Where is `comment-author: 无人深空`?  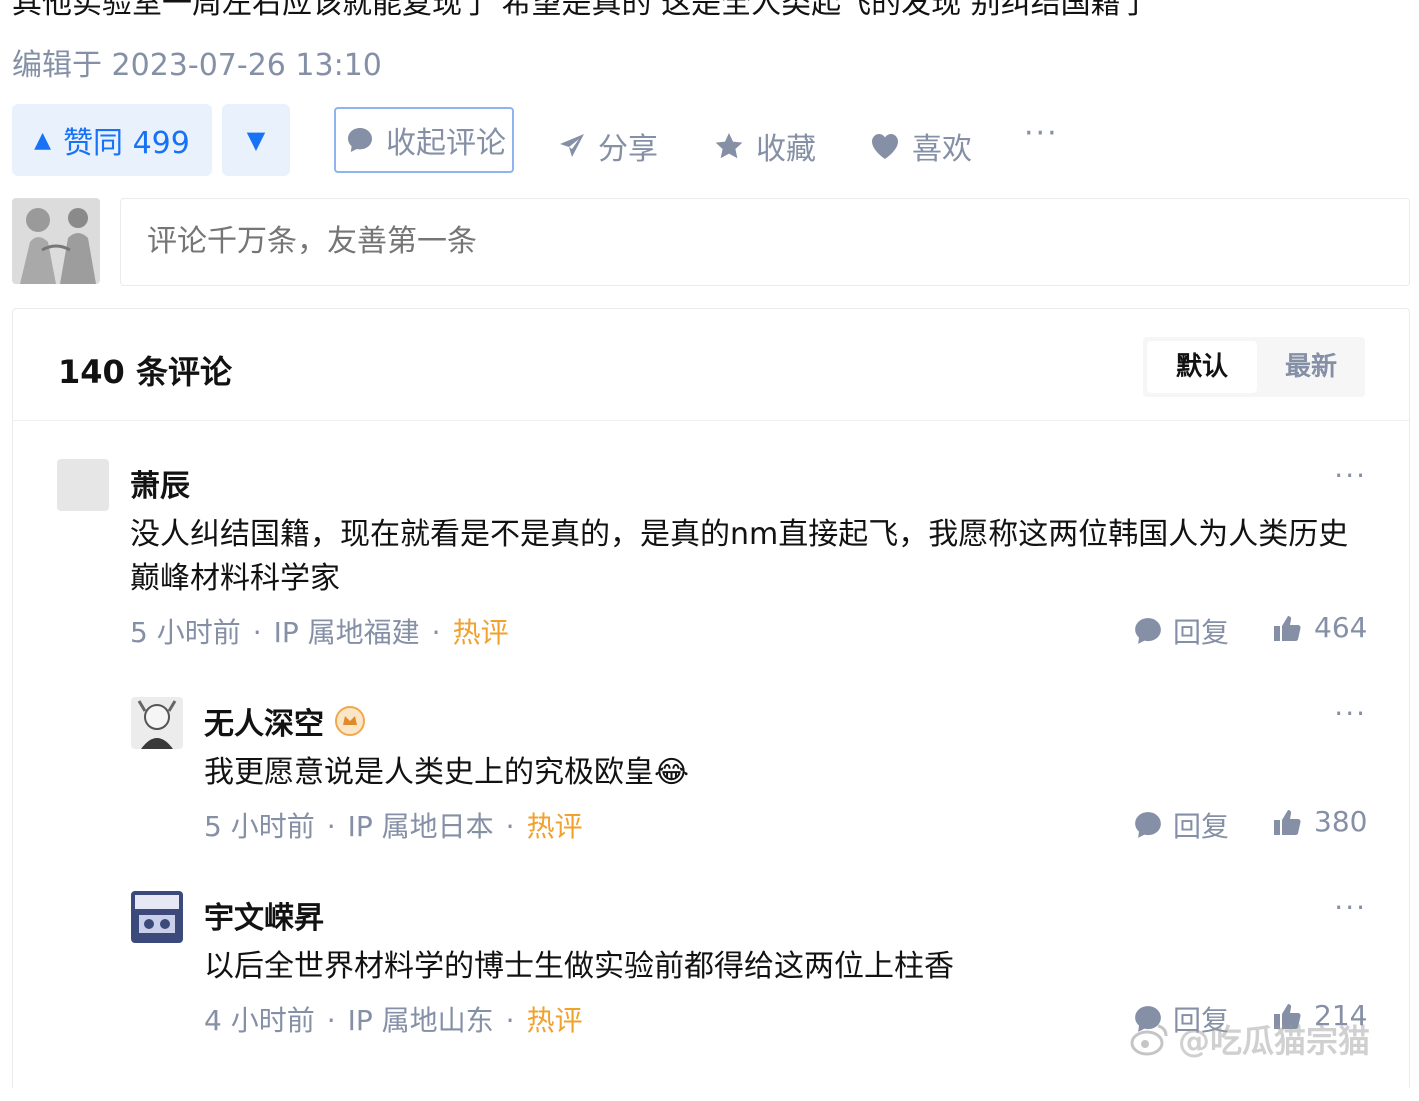 comment-author: 无人深空 is located at coordinates (285, 721).